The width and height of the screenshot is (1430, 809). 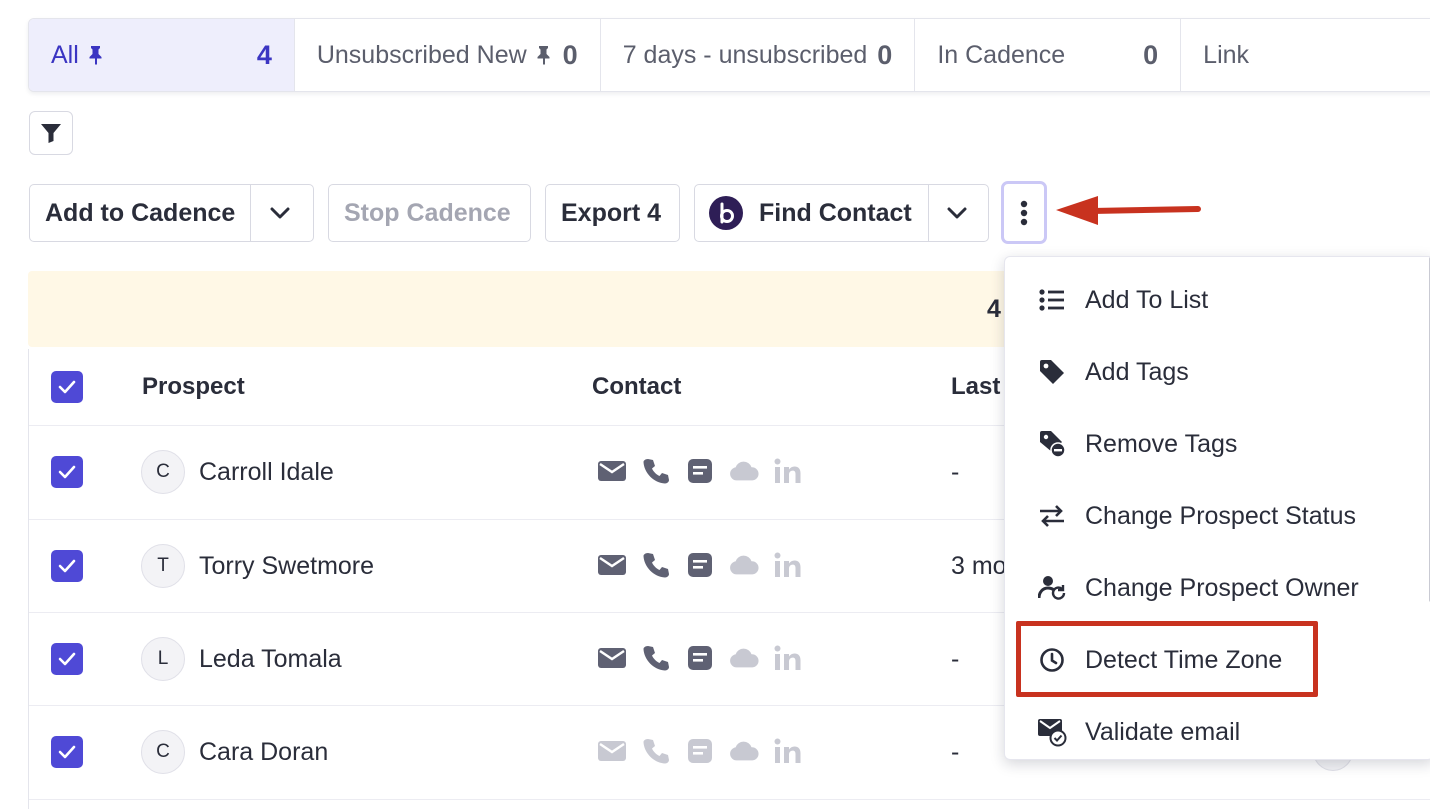 What do you see at coordinates (286, 566) in the screenshot?
I see `prospect-name-link: Torry Swetmore` at bounding box center [286, 566].